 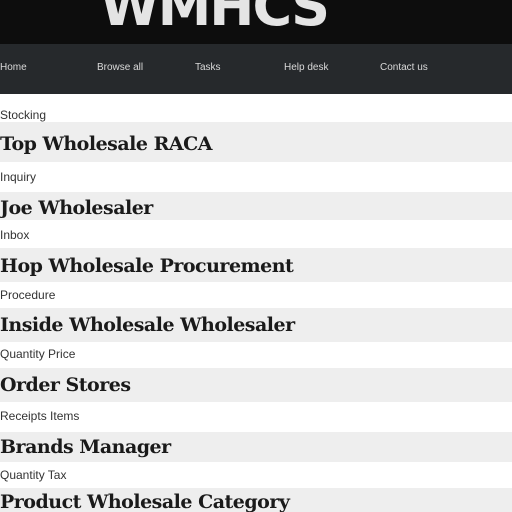 I want to click on nav-item-contact: Contact us, so click(x=404, y=68).